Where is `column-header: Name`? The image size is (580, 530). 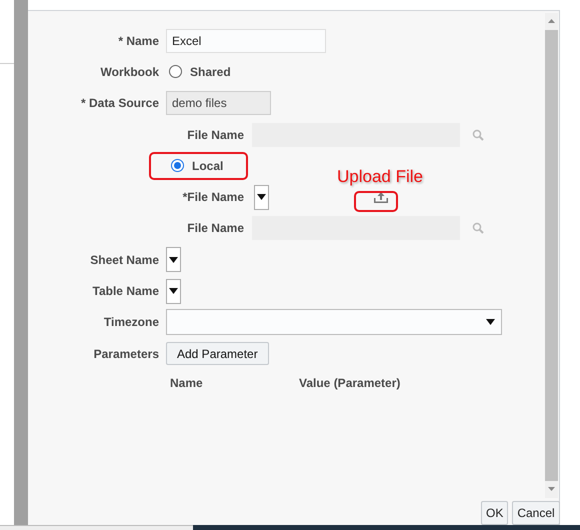 column-header: Name is located at coordinates (187, 383).